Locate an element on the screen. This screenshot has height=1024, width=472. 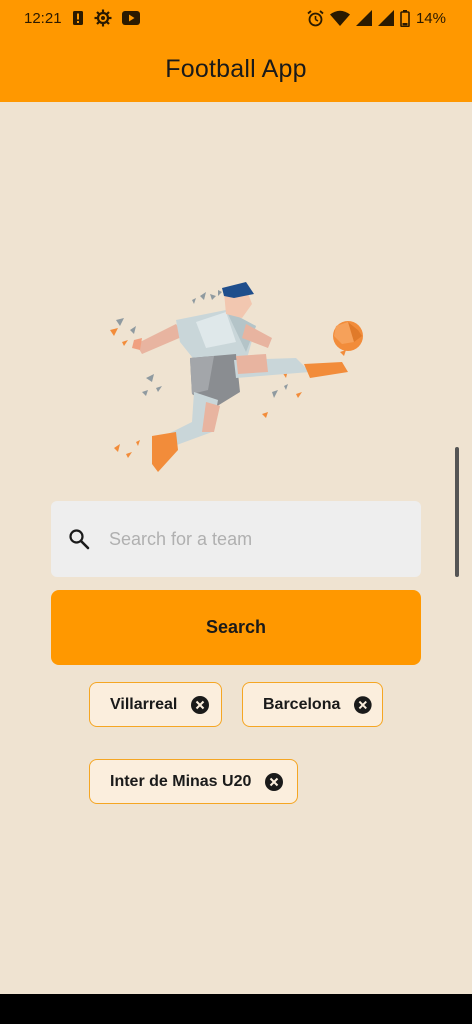
youtube-icon is located at coordinates (130, 18).